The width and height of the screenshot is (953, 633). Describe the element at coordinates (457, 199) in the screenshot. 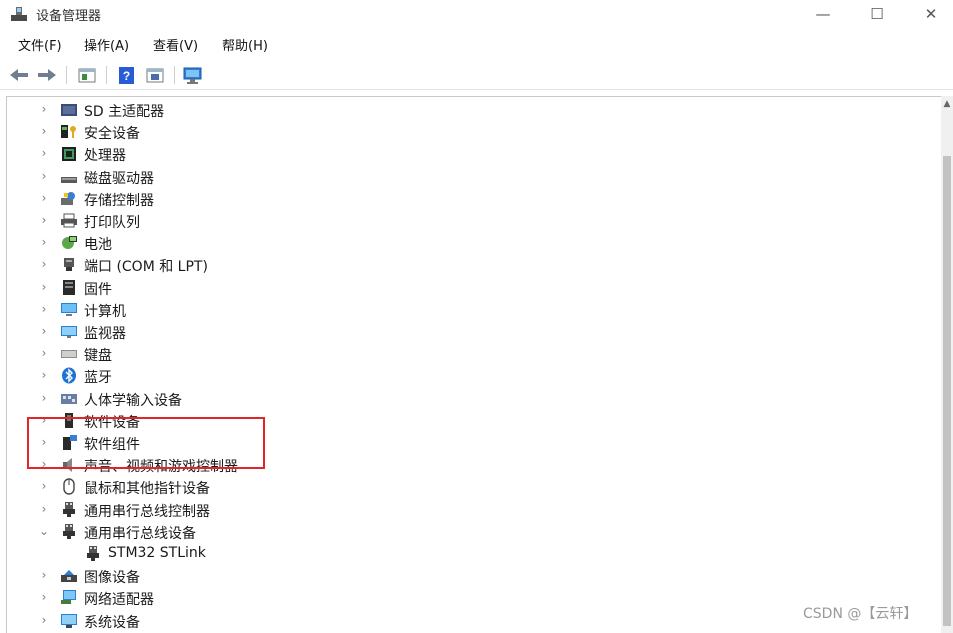

I see `tree-category-item: › 存储控制器` at that location.